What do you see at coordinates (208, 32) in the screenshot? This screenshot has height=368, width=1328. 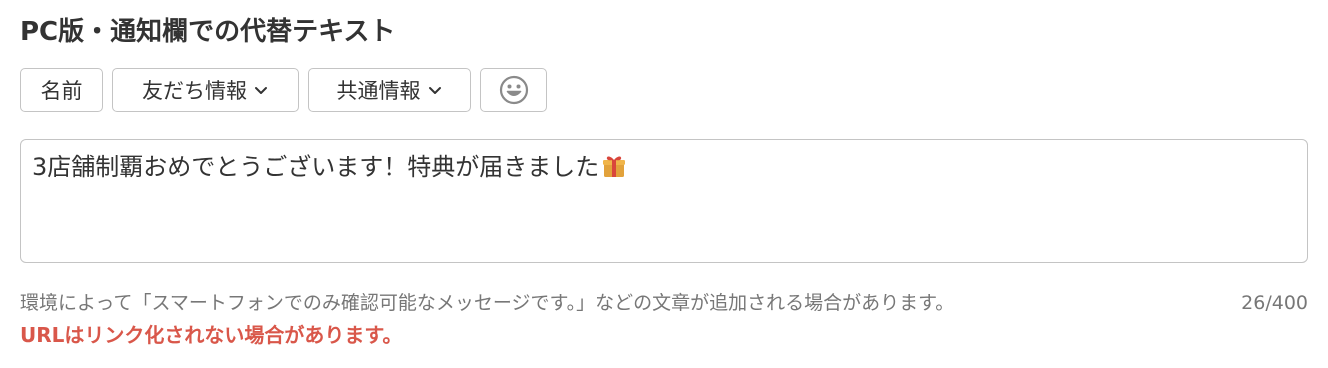 I see `section-title: PC版・通知欄での代替テキスト` at bounding box center [208, 32].